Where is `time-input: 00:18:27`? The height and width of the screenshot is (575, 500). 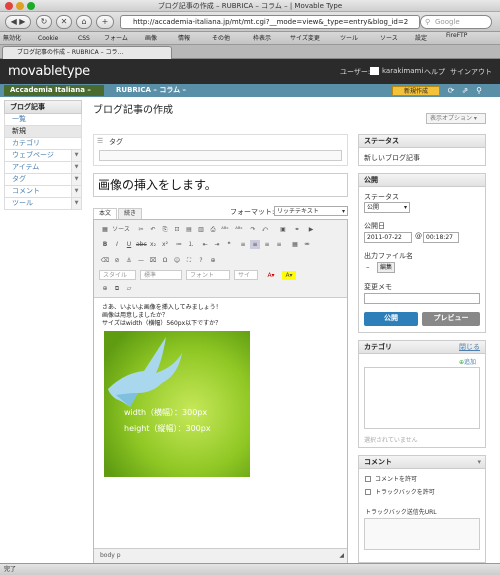
time-input: 00:18:27 is located at coordinates (441, 237).